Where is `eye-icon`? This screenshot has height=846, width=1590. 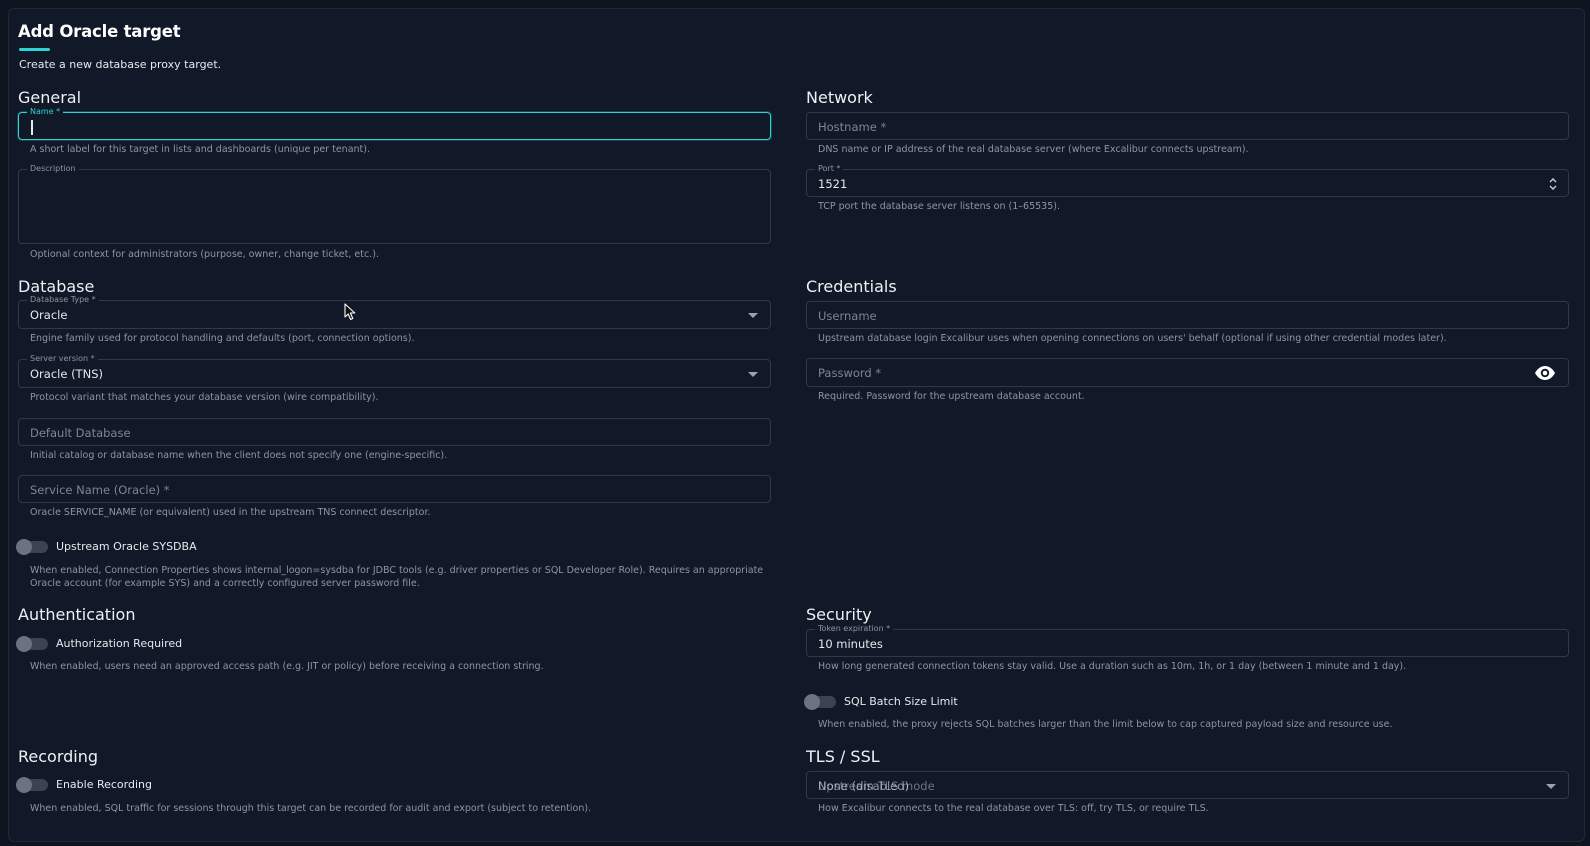 eye-icon is located at coordinates (1545, 373).